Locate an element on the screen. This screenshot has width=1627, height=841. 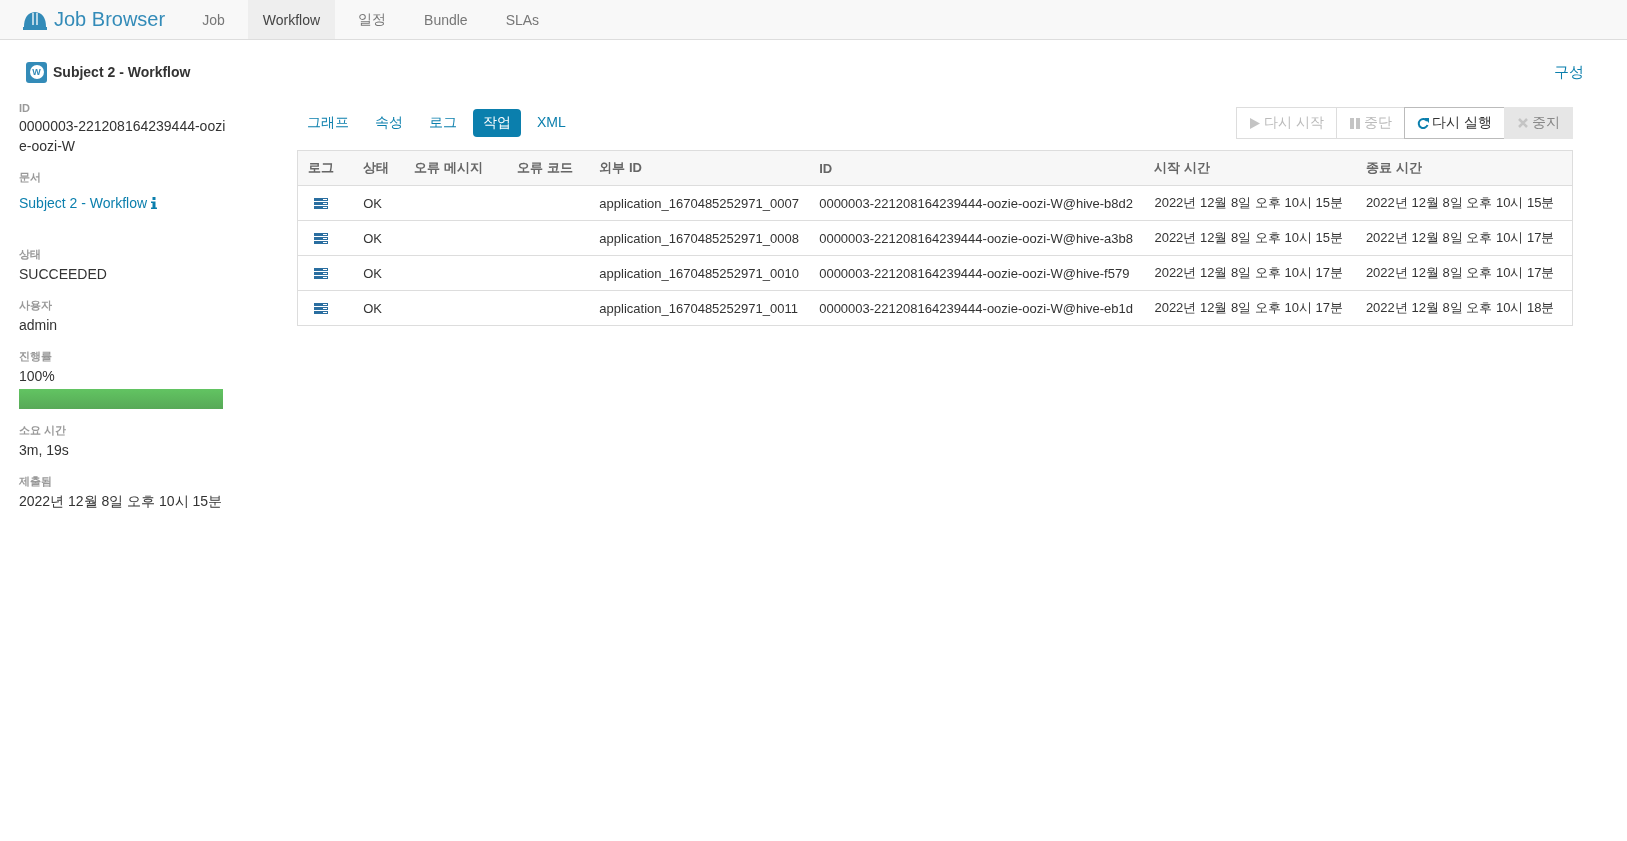
property-label: ID is located at coordinates (25, 108).